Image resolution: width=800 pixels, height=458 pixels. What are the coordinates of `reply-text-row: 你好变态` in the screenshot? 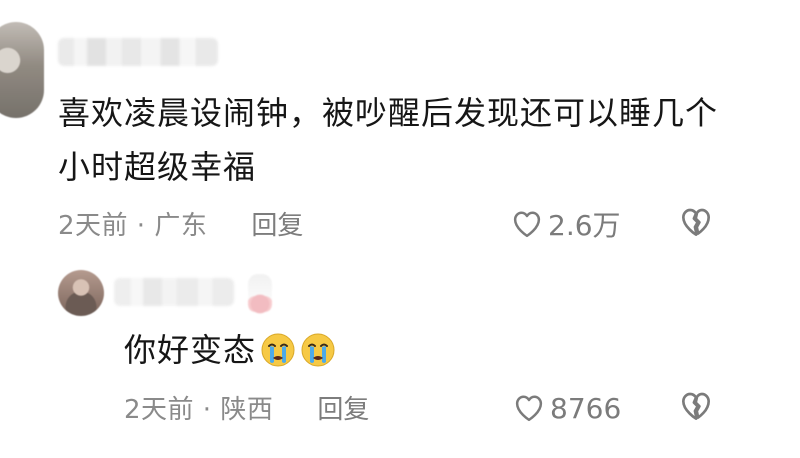 It's located at (230, 350).